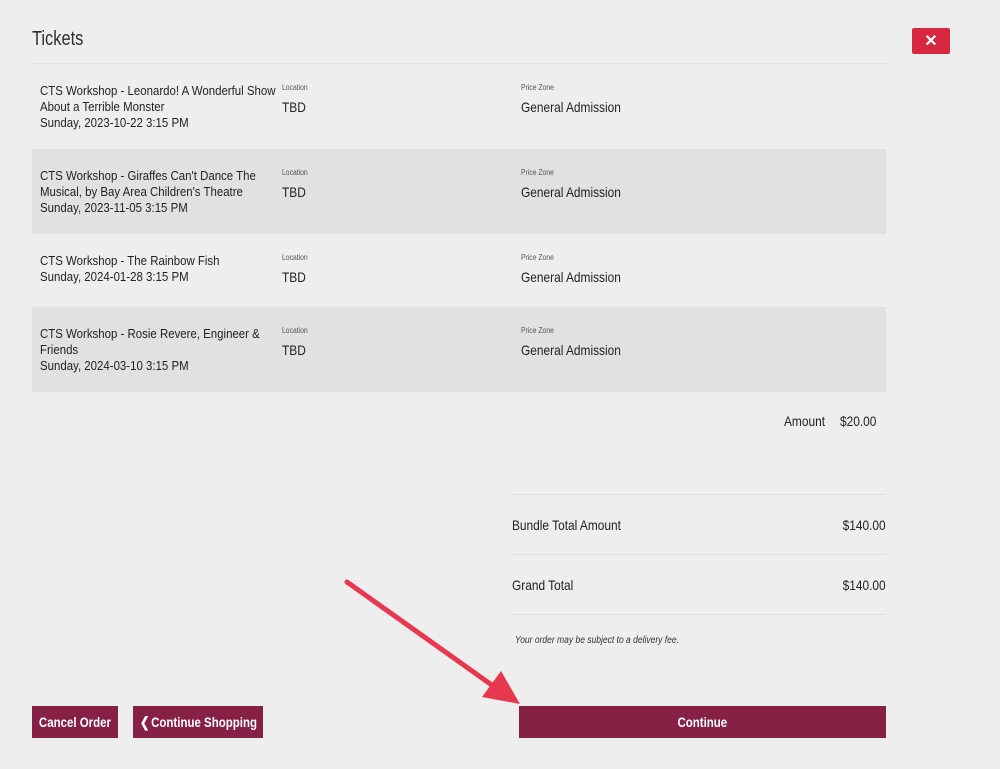 The height and width of the screenshot is (769, 1000). I want to click on continue-label: Continue, so click(702, 722).